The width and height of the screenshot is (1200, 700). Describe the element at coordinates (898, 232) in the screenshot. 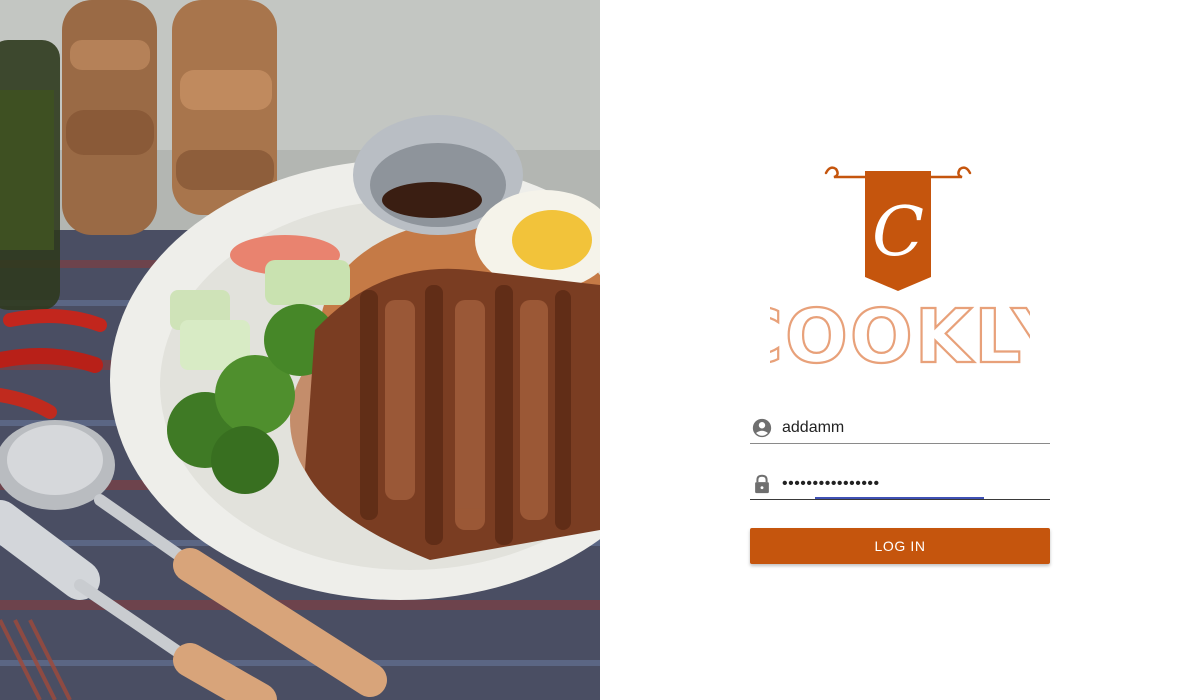

I see `logo-monogram: C` at that location.